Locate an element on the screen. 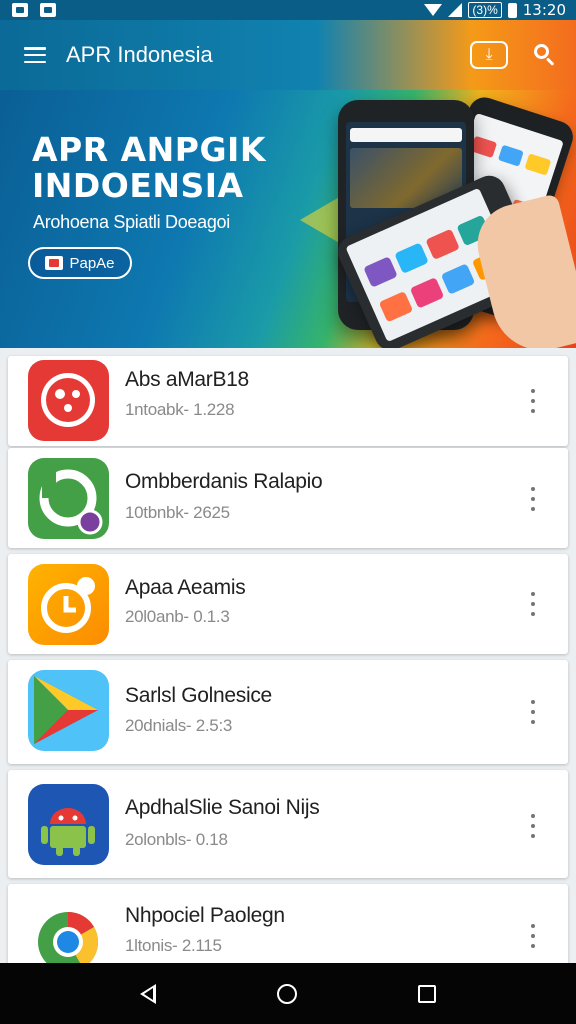 The image size is (576, 1024). app-meta: 20dnials- 2.5:3 is located at coordinates (179, 725).